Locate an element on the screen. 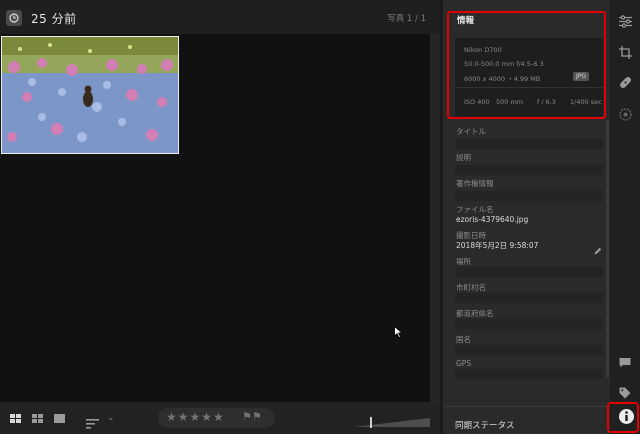  comment-icon is located at coordinates (625, 363).